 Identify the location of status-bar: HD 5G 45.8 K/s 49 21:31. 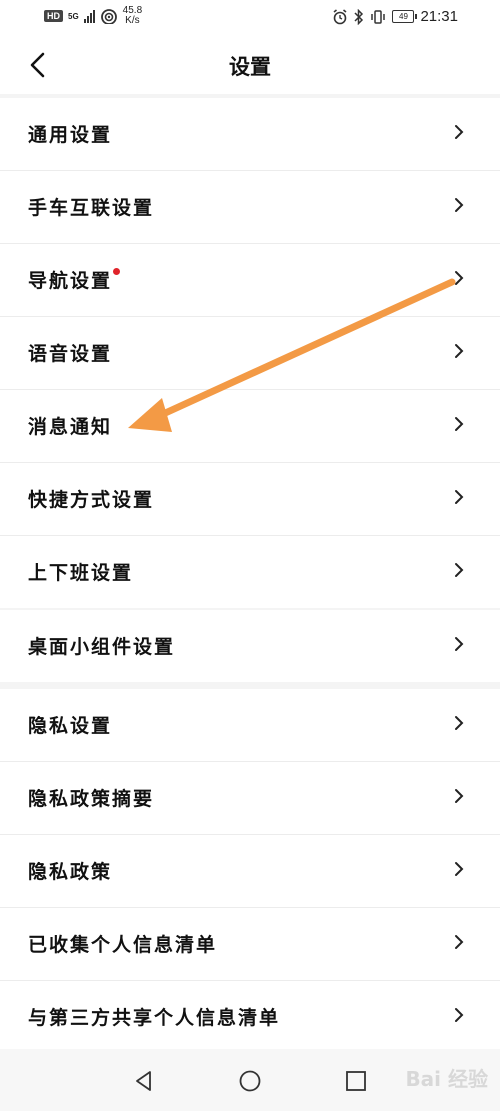
(250, 18).